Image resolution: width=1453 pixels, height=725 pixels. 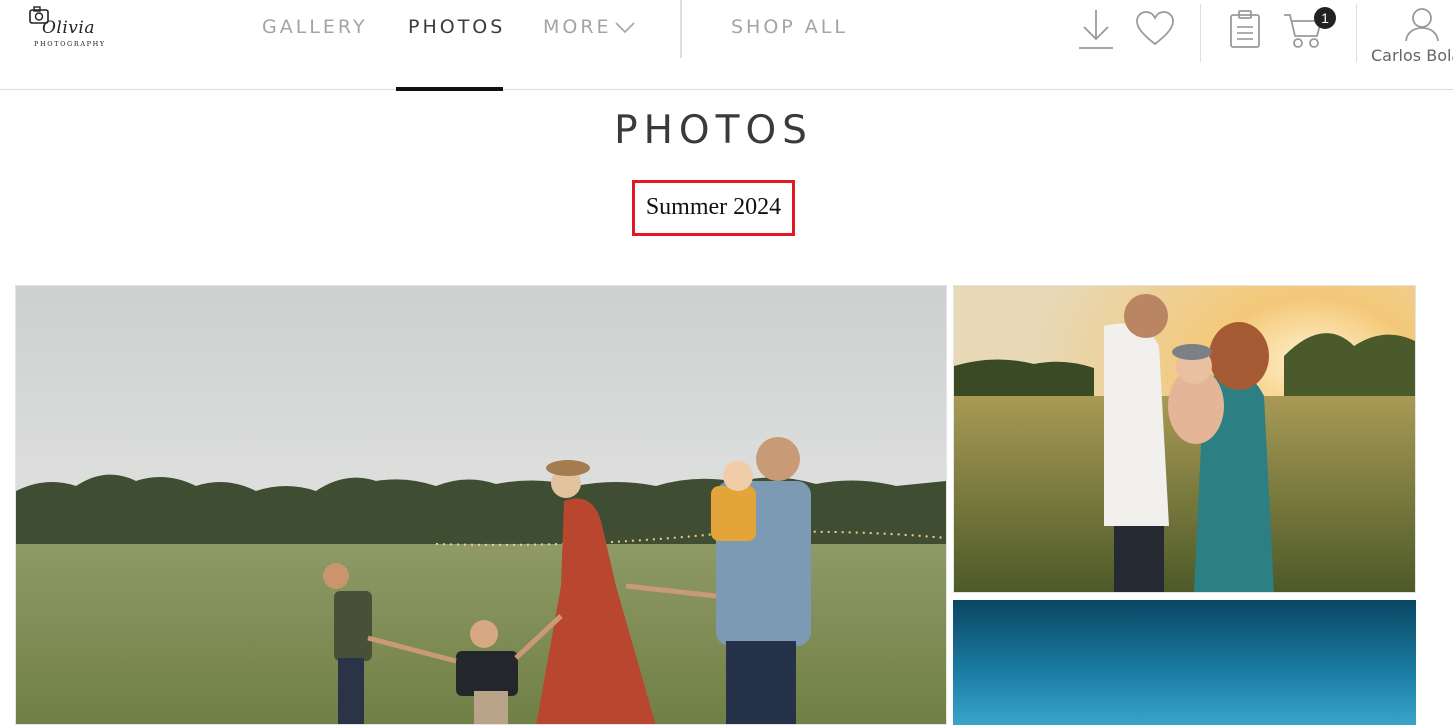 I want to click on clipboard-icon, so click(x=1245, y=29).